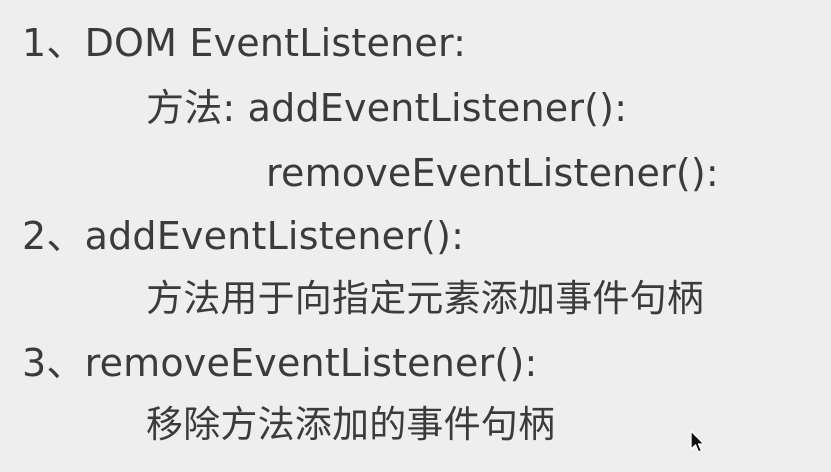 Image resolution: width=831 pixels, height=472 pixels. Describe the element at coordinates (697, 441) in the screenshot. I see `mouse-pointer-icon` at that location.